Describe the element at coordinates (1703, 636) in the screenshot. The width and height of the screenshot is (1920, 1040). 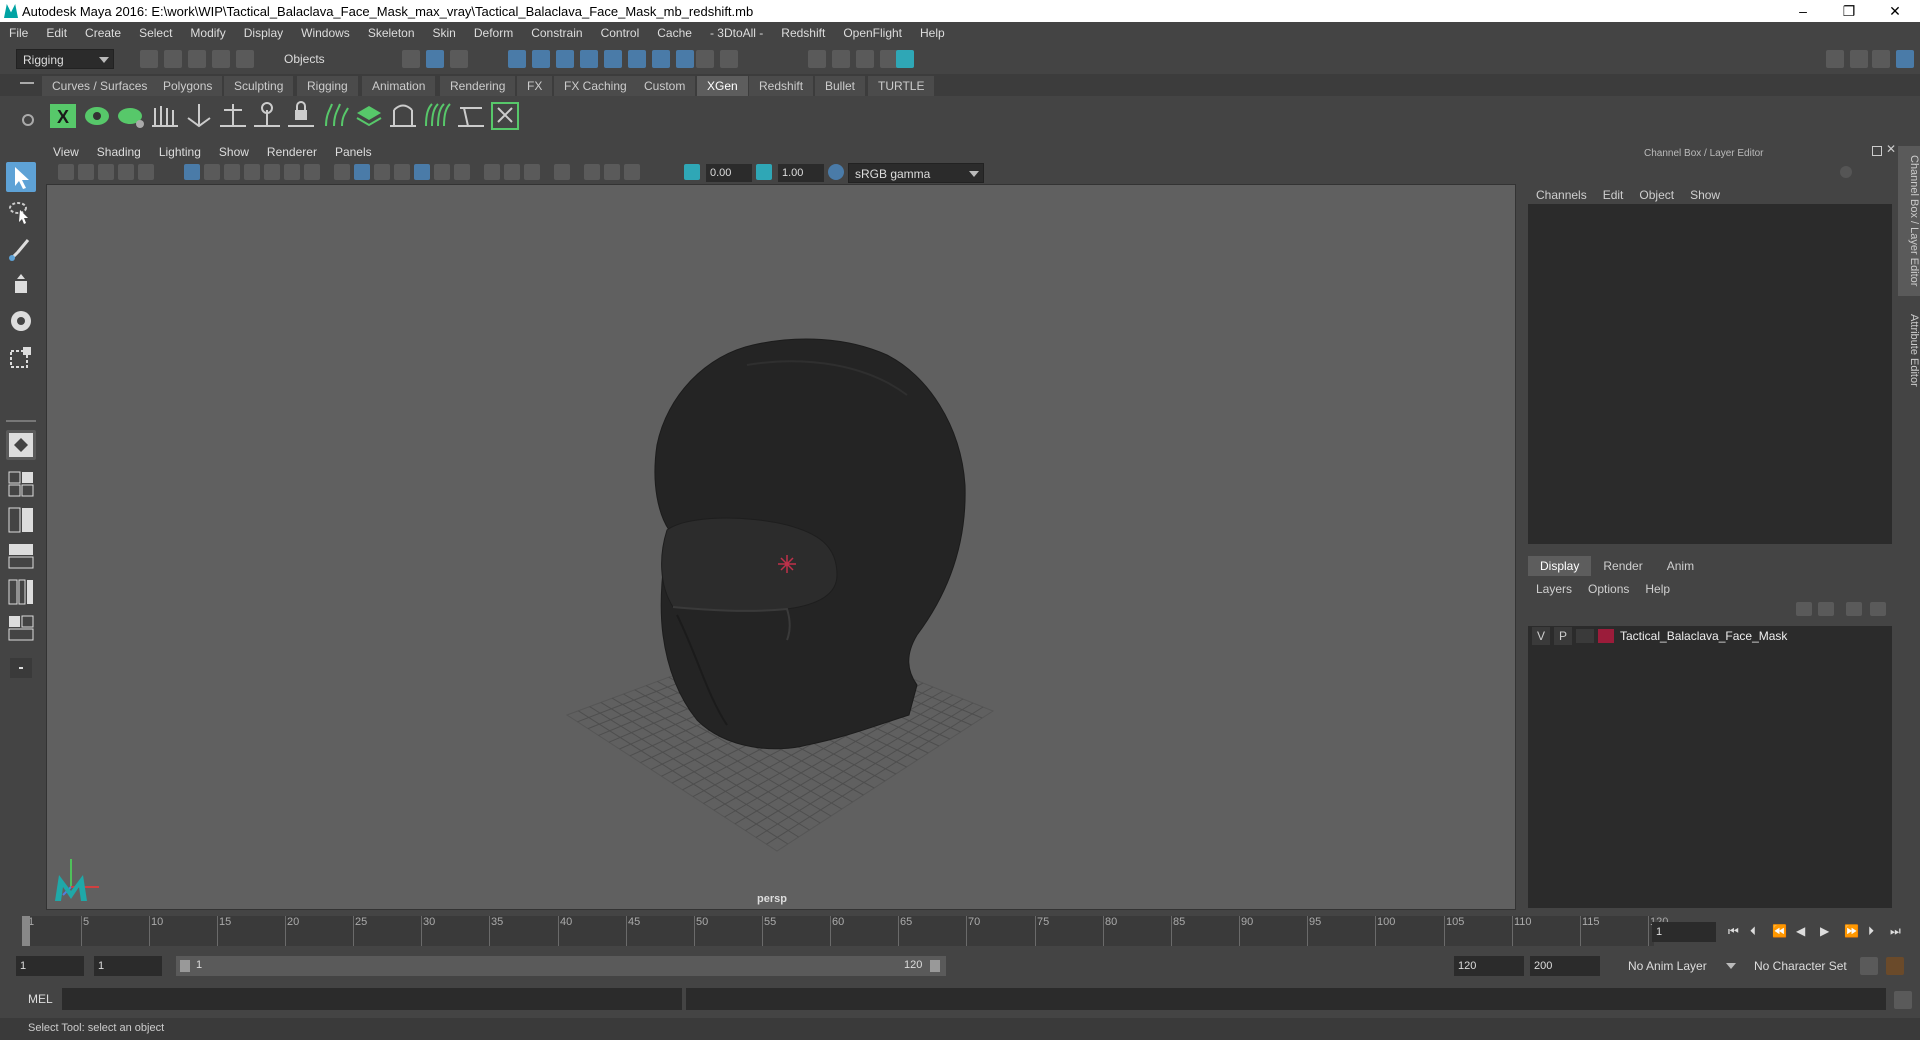
I see `layer-name: Tactical_Balaclava_Face_Mask` at that location.